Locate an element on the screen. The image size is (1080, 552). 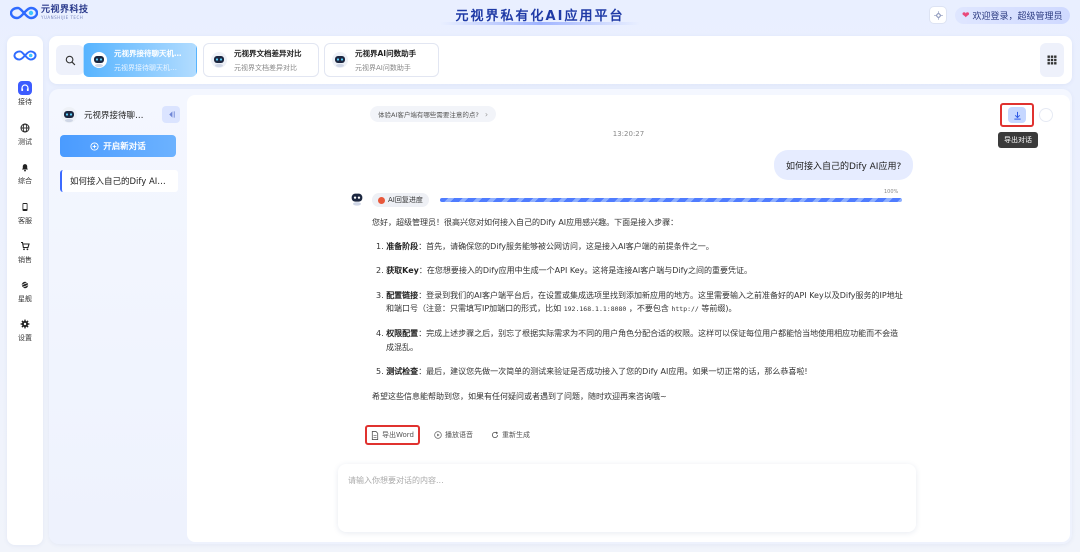
nav-item-test: 测试 is located at coordinates (25, 134).